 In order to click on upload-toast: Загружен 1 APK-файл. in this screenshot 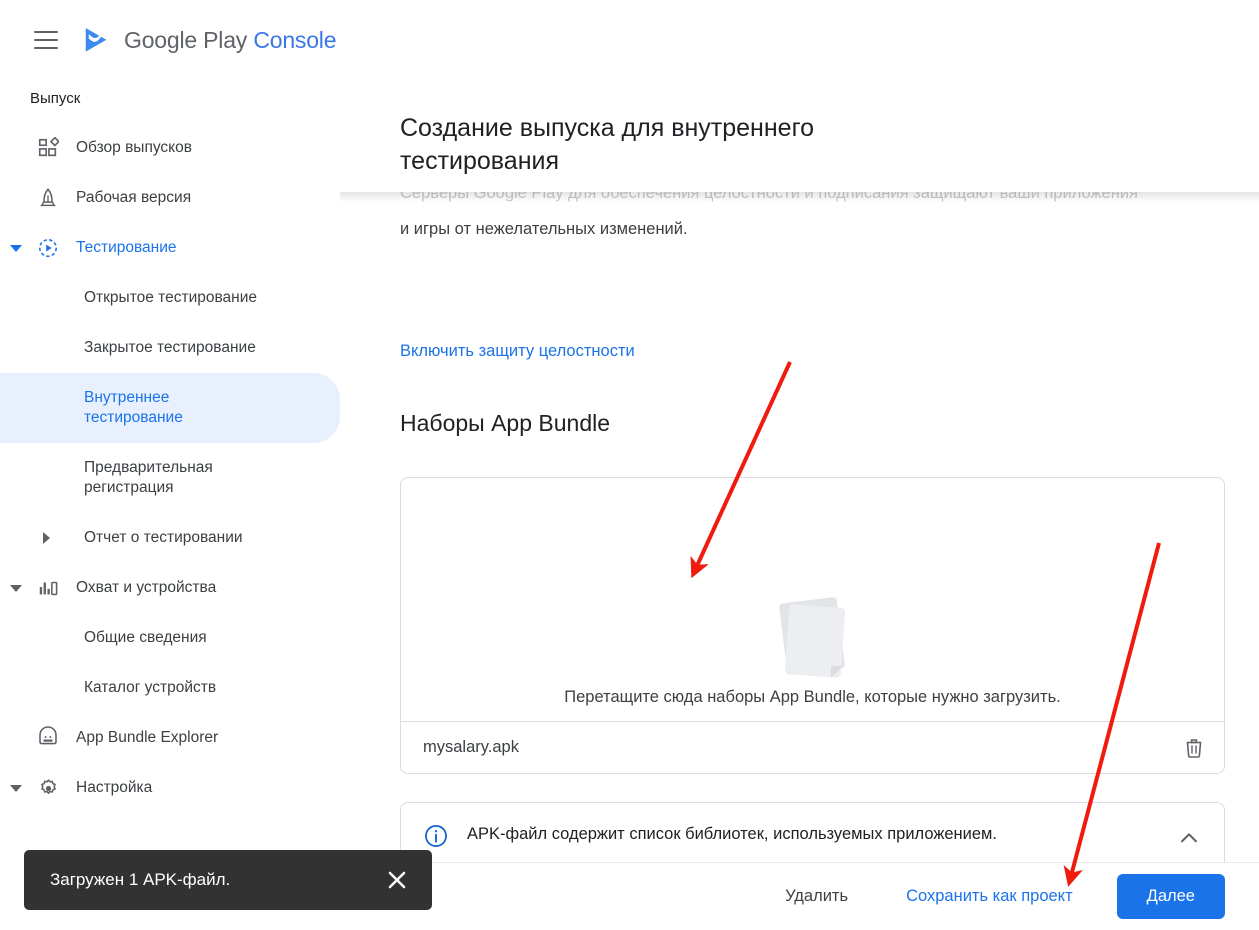, I will do `click(228, 880)`.